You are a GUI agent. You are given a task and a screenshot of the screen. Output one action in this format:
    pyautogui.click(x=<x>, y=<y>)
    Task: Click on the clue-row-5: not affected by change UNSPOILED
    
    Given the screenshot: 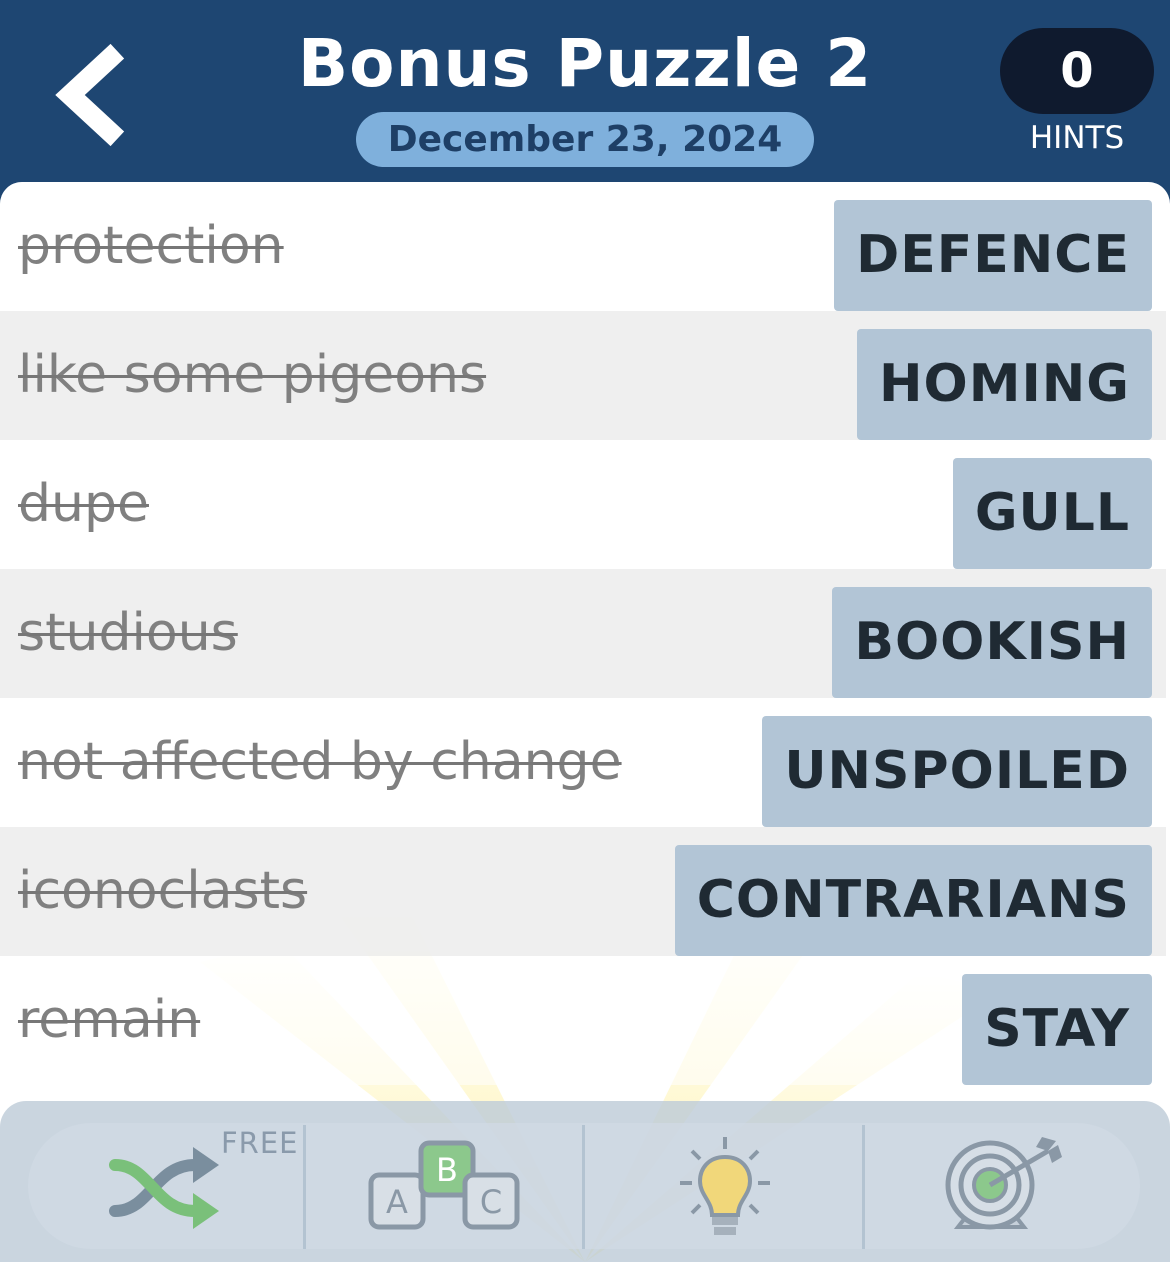 What is the action you would take?
    pyautogui.click(x=583, y=762)
    